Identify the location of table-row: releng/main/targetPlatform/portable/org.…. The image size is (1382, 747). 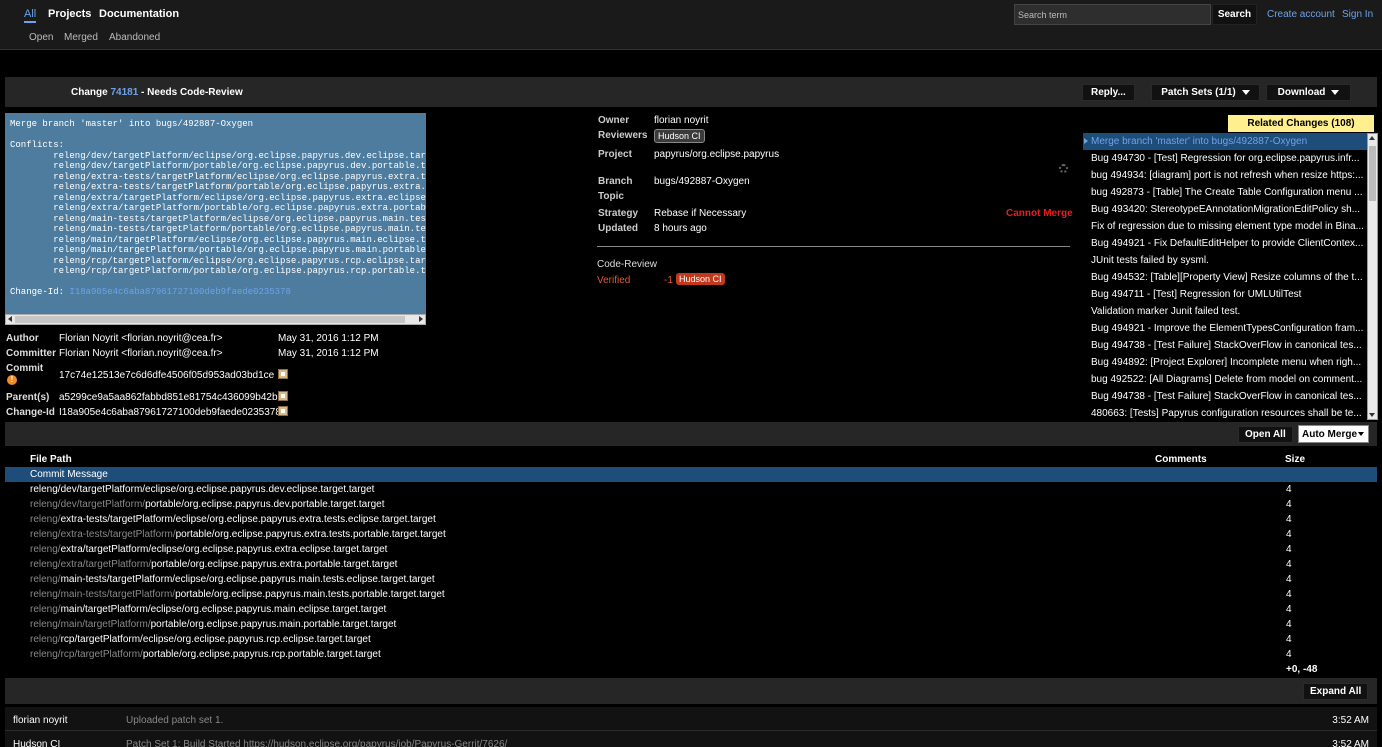
(691, 624).